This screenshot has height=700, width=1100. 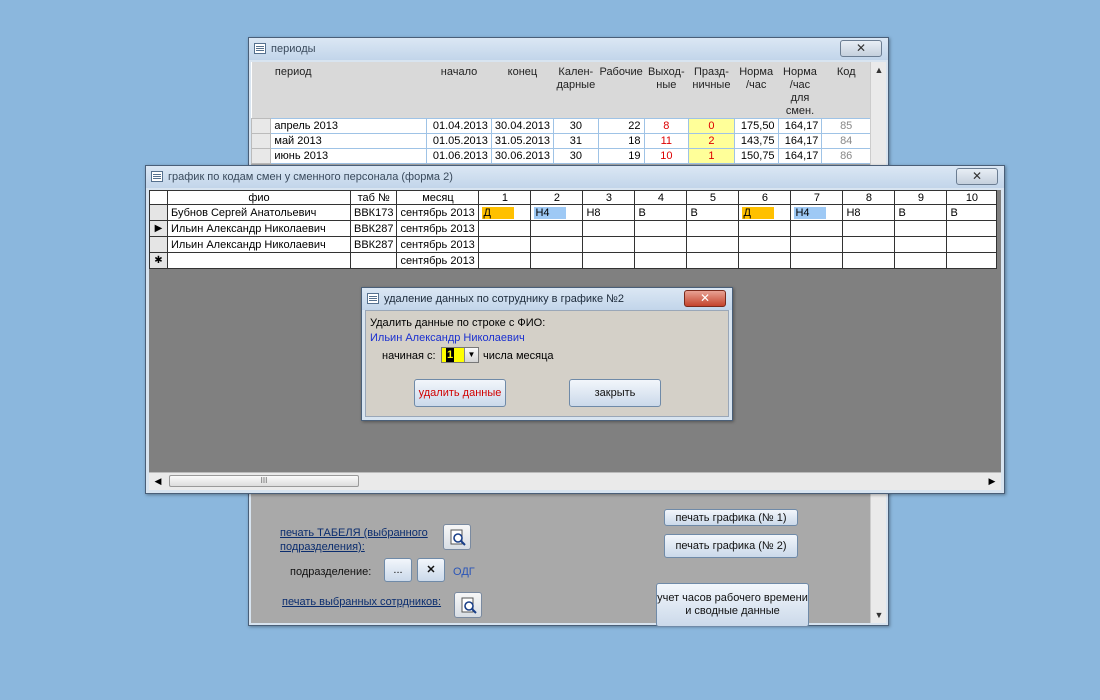 I want to click on column-header: Празд- ничные, so click(x=711, y=90).